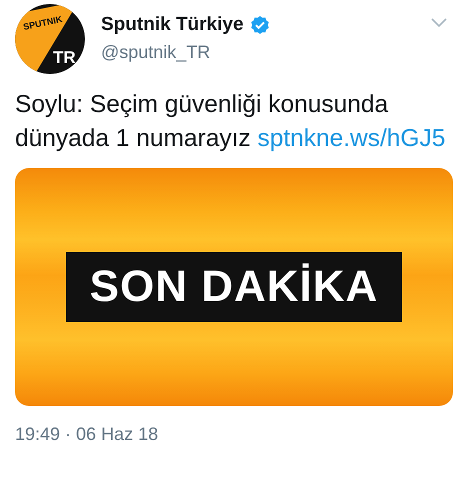 The width and height of the screenshot is (468, 494). What do you see at coordinates (234, 434) in the screenshot?
I see `timestamp: 19:49 · 06 Haz 18` at bounding box center [234, 434].